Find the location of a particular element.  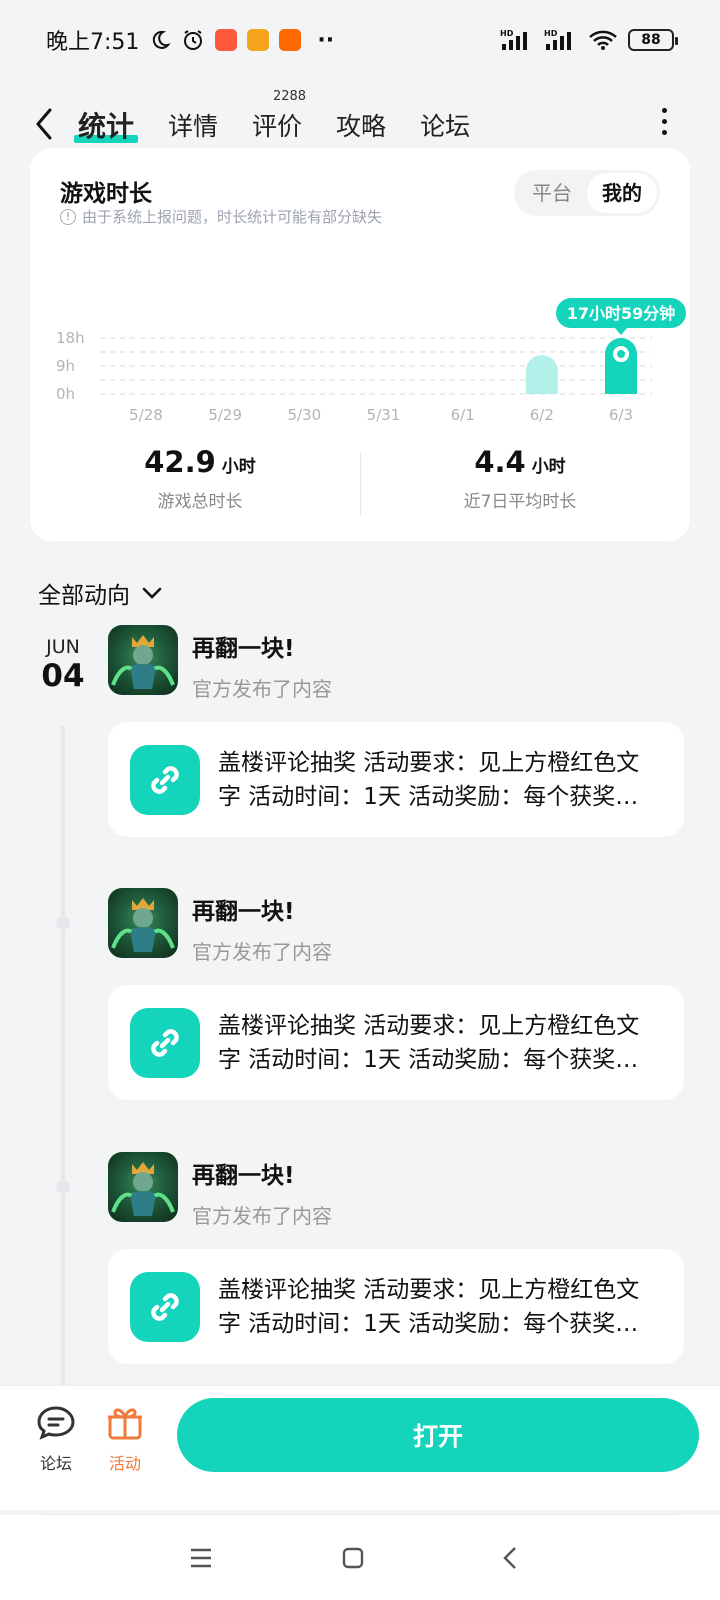

moon-icon is located at coordinates (160, 40).